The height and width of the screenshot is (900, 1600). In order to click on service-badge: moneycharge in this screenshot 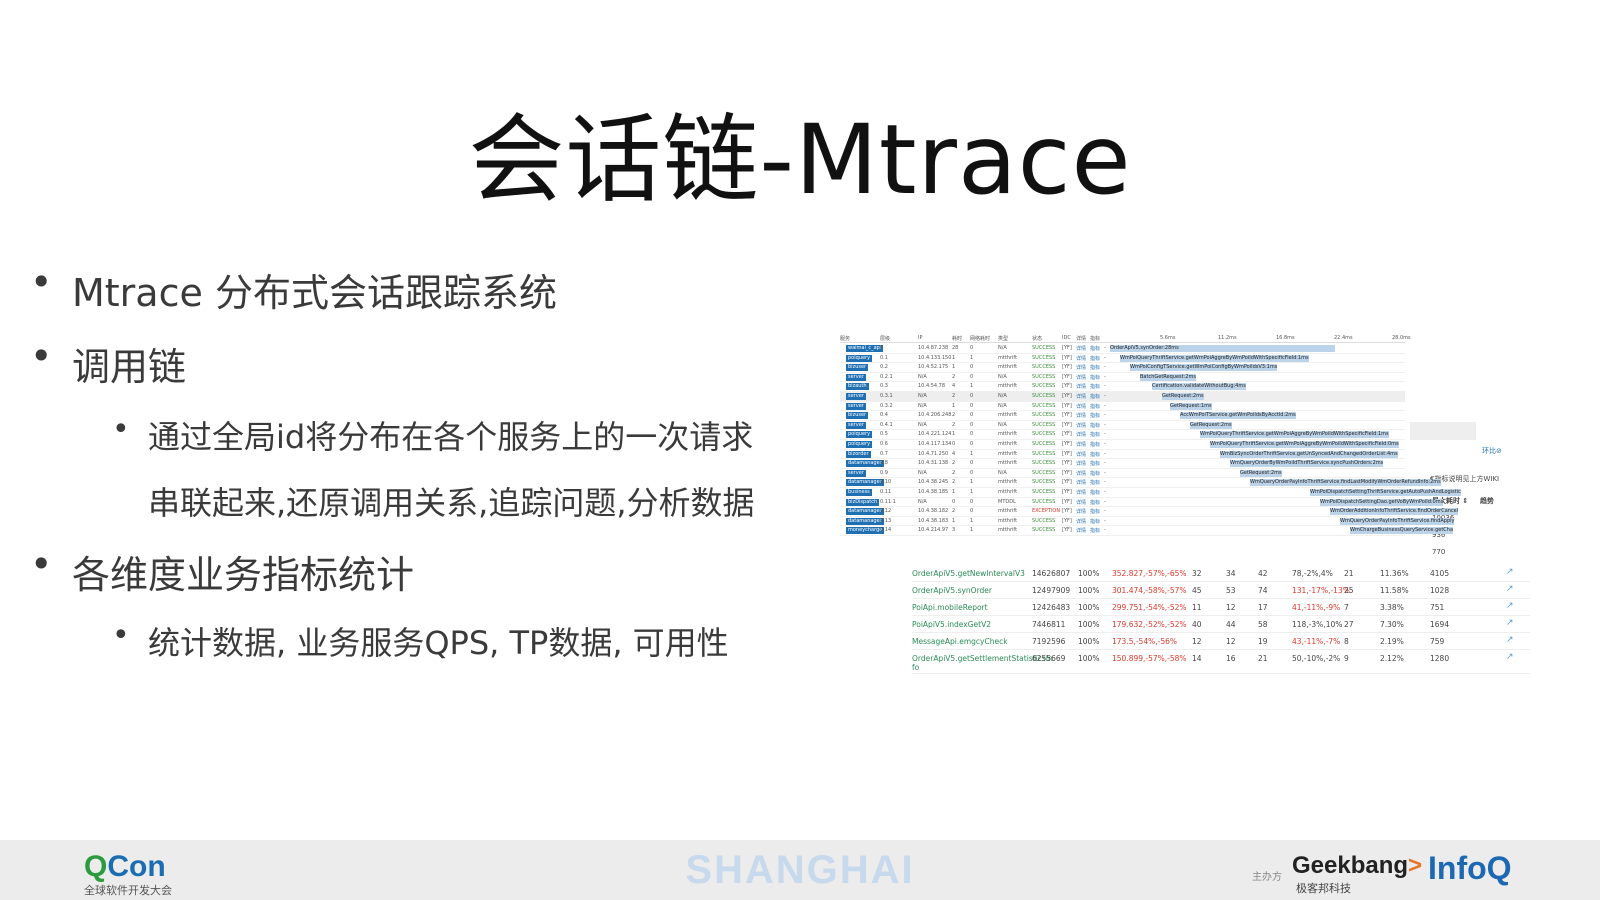, I will do `click(865, 531)`.